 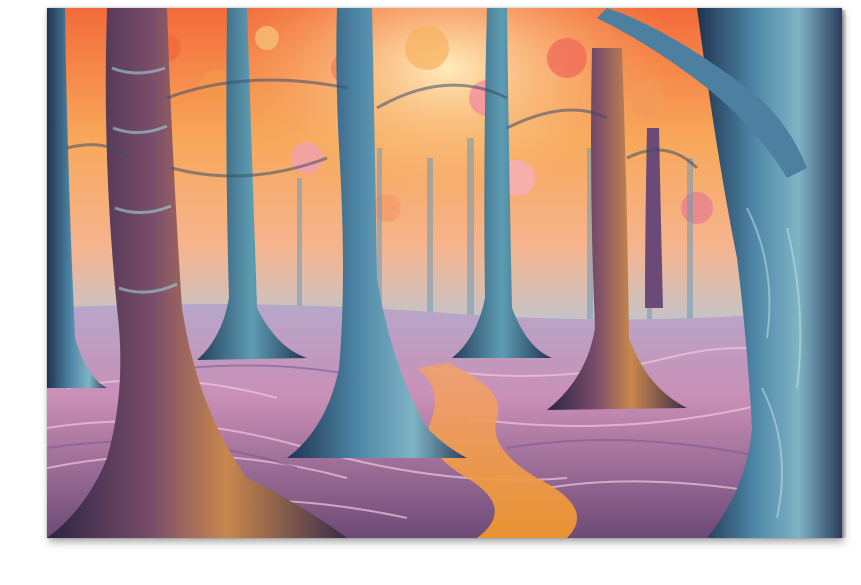 What do you see at coordinates (844, 274) in the screenshot?
I see `canvas-side-edge` at bounding box center [844, 274].